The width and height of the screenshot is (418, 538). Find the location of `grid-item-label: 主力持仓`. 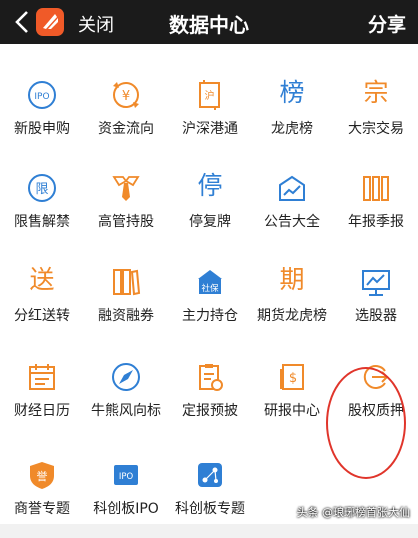

grid-item-label: 主力持仓 is located at coordinates (210, 316).